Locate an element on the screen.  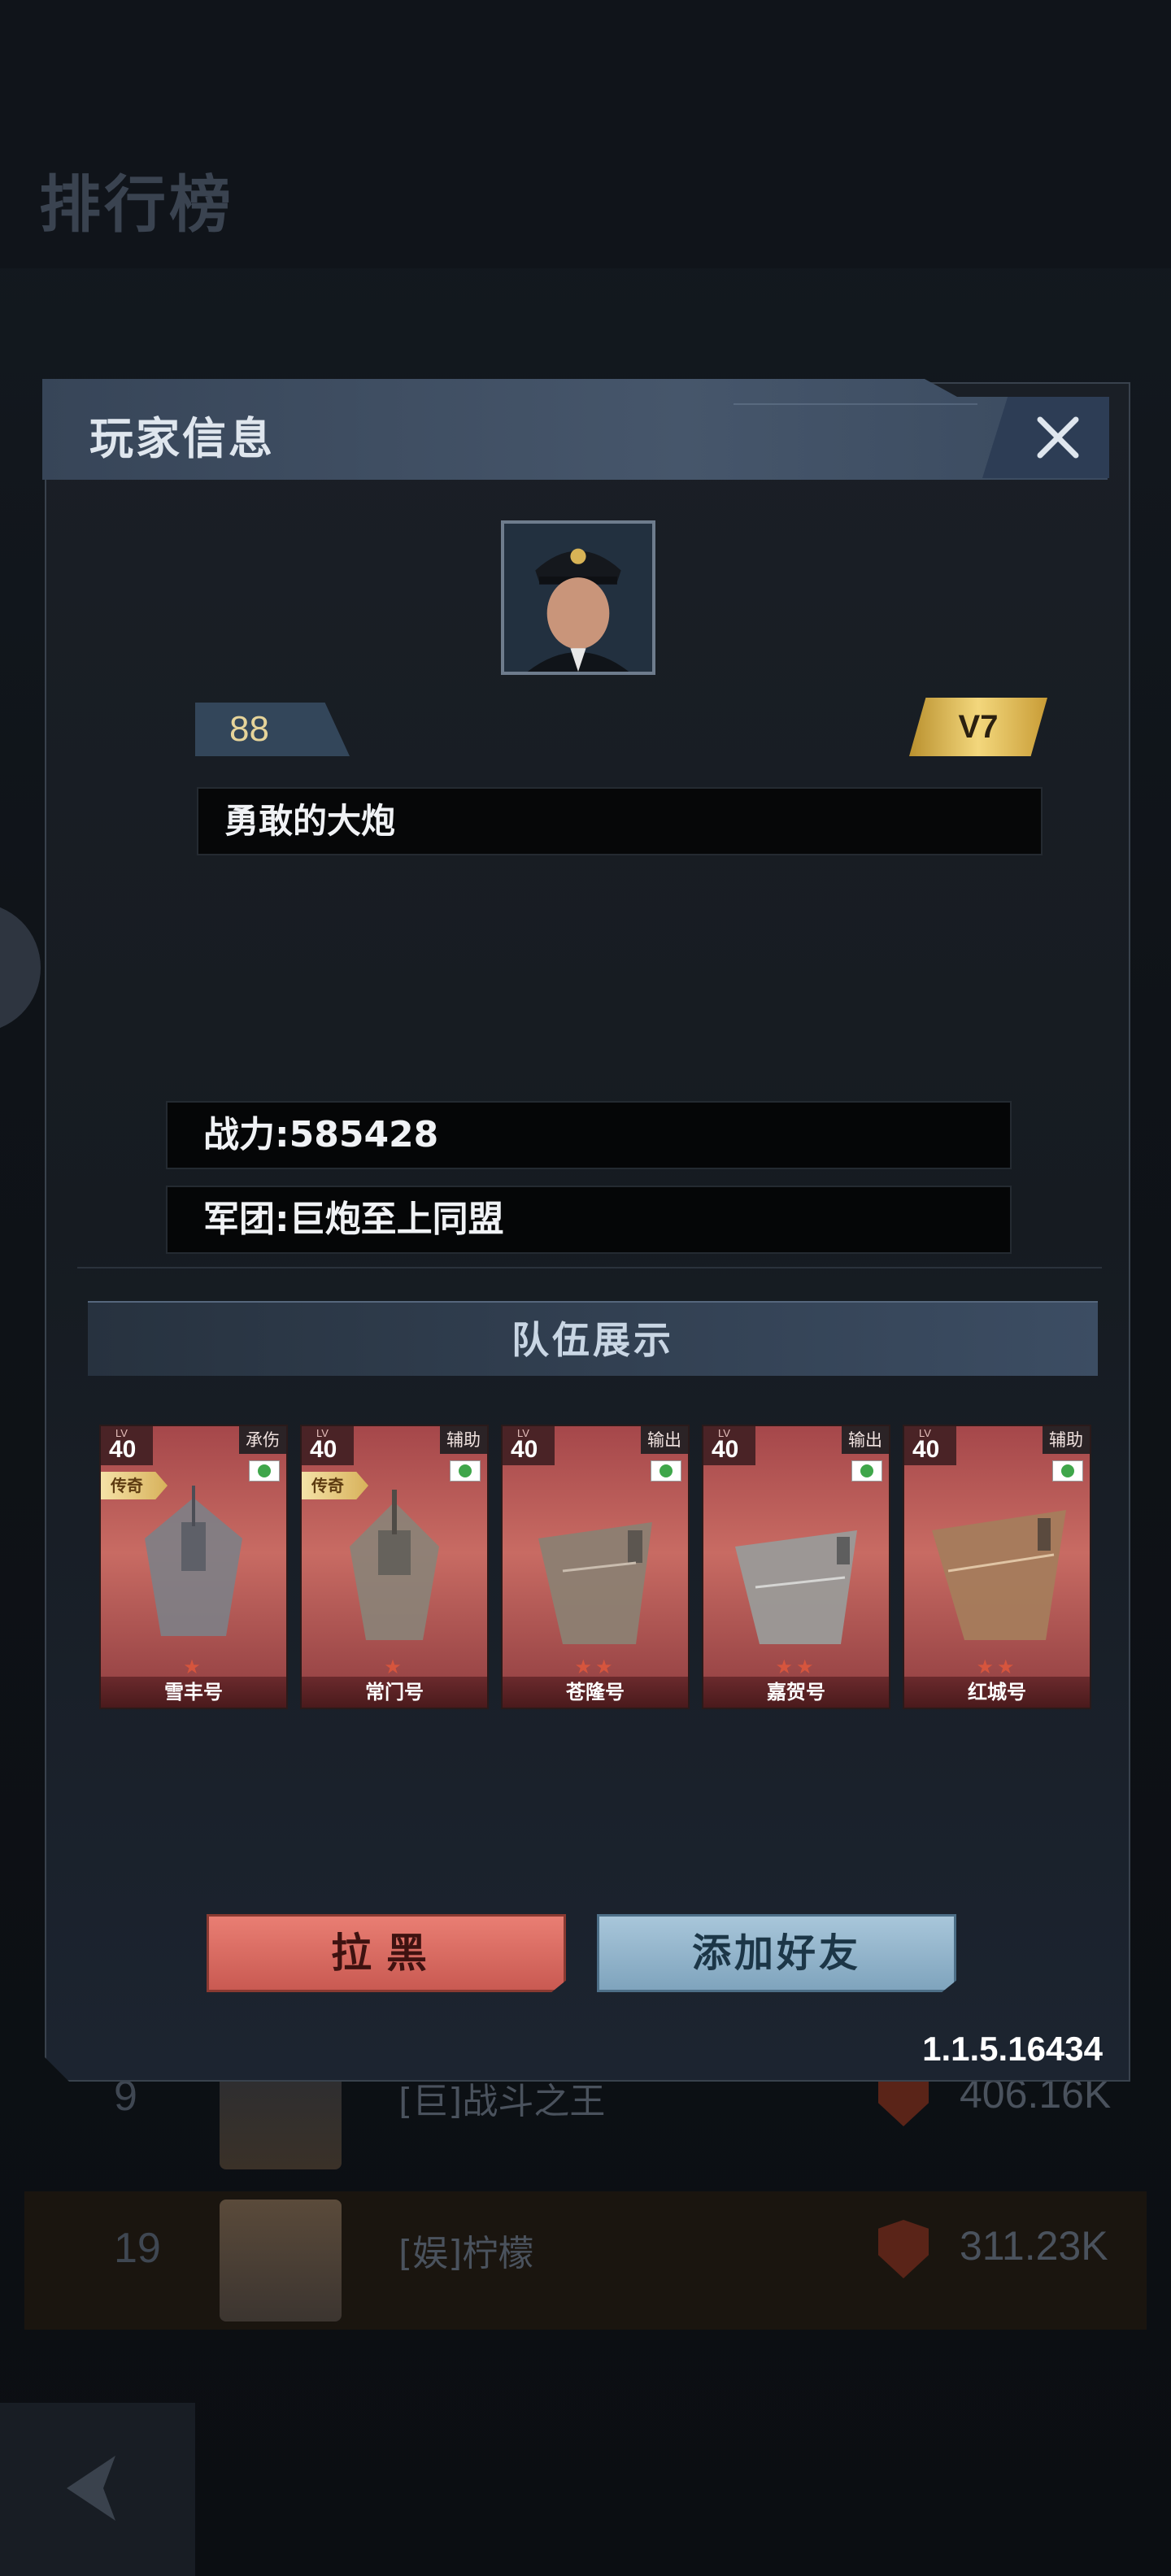
player-legion: 军团:巨炮至上同盟 is located at coordinates (589, 1220).